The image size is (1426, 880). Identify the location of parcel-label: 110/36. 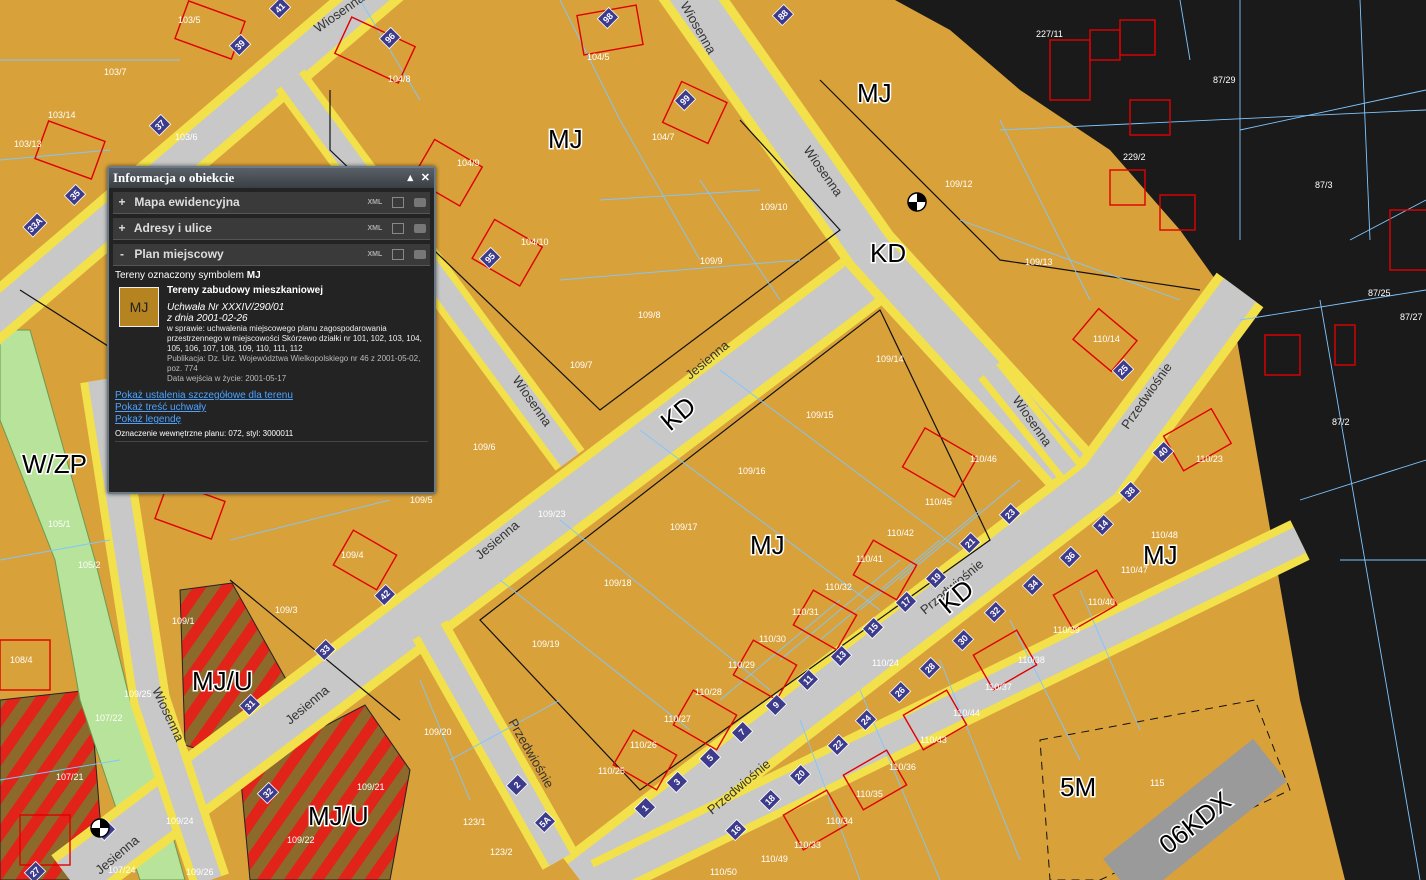
(902, 767).